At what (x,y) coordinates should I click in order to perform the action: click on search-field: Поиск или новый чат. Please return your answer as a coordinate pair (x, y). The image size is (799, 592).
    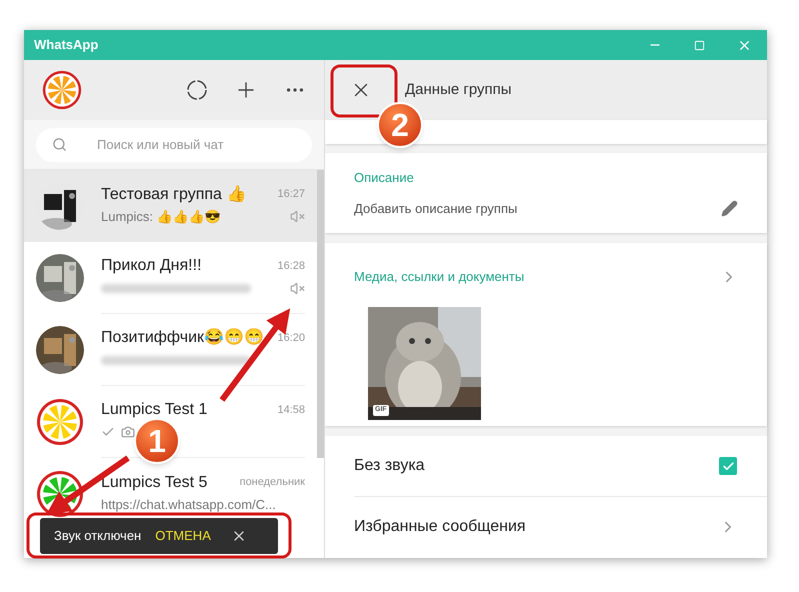
    Looking at the image, I should click on (174, 145).